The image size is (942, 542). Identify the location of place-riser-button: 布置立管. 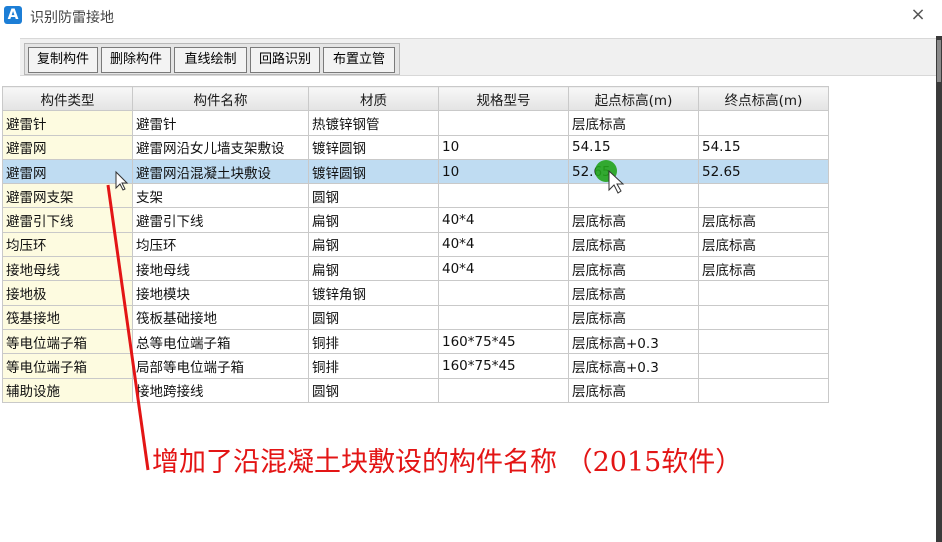
(359, 60).